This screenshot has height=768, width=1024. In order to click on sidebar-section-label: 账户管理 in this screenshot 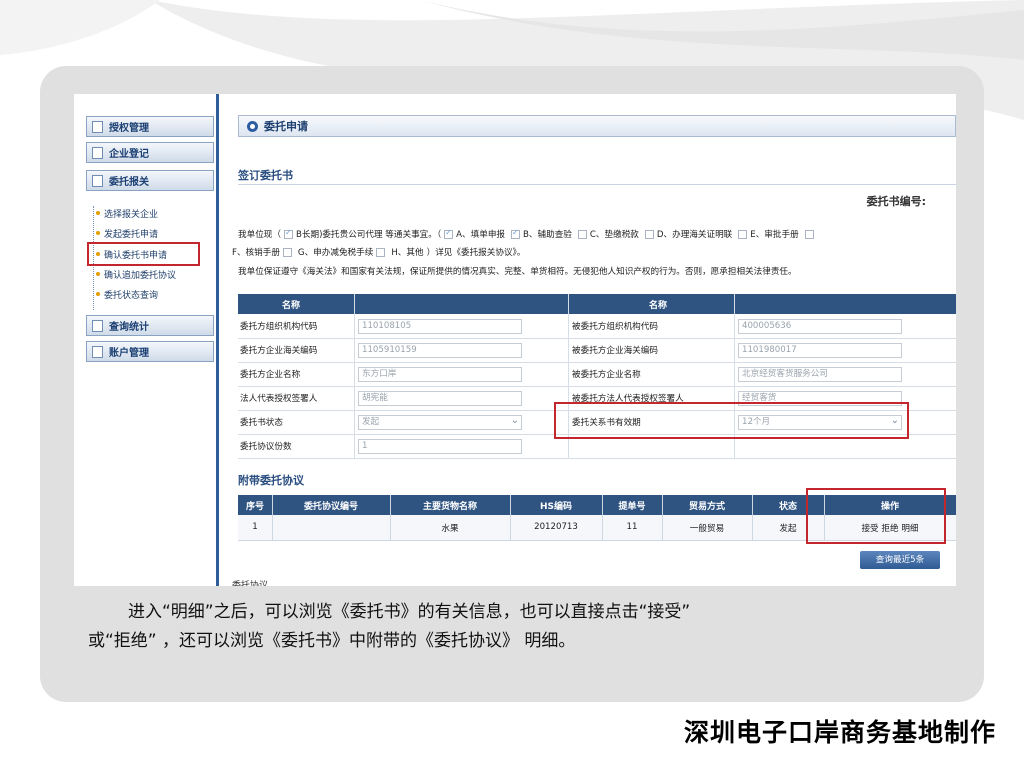, I will do `click(129, 353)`.